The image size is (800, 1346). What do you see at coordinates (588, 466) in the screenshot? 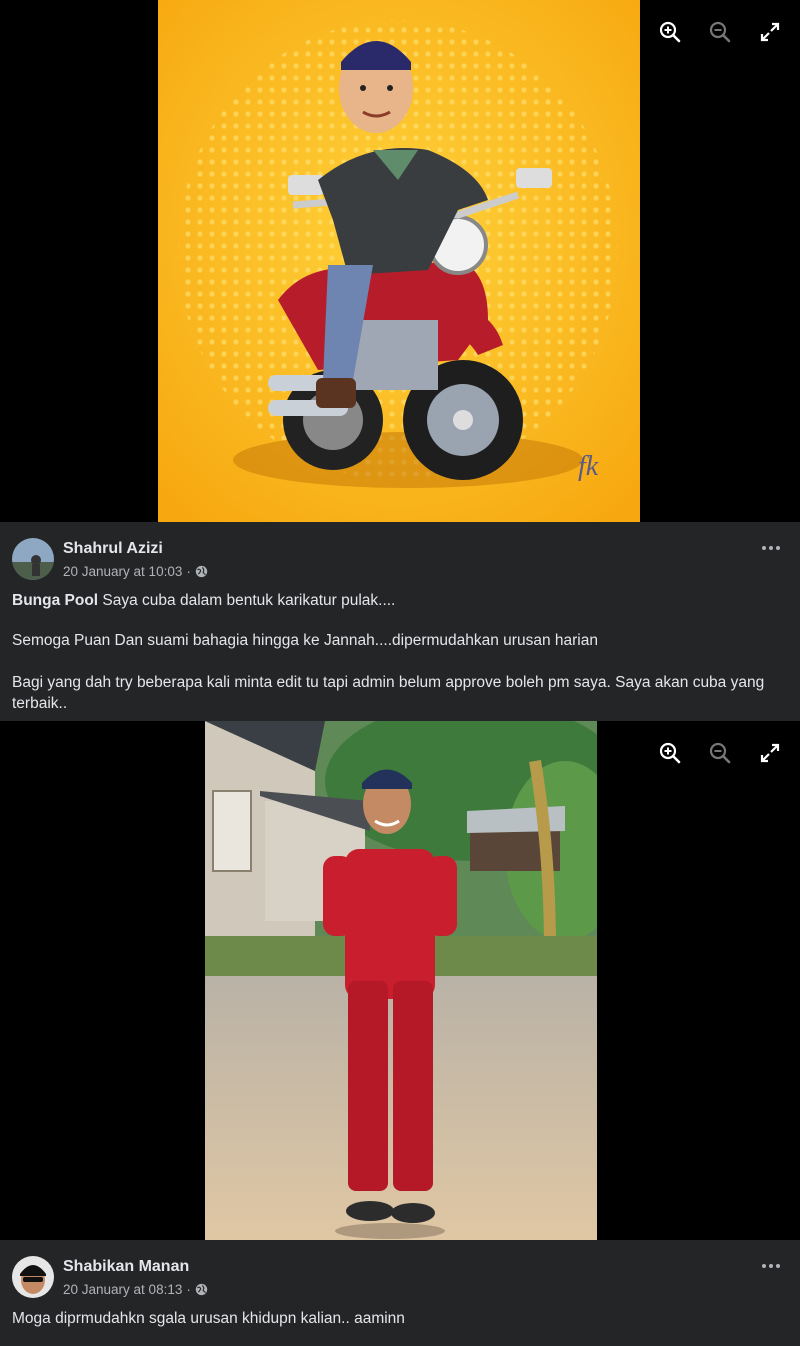
I see `artist-signature: fk` at bounding box center [588, 466].